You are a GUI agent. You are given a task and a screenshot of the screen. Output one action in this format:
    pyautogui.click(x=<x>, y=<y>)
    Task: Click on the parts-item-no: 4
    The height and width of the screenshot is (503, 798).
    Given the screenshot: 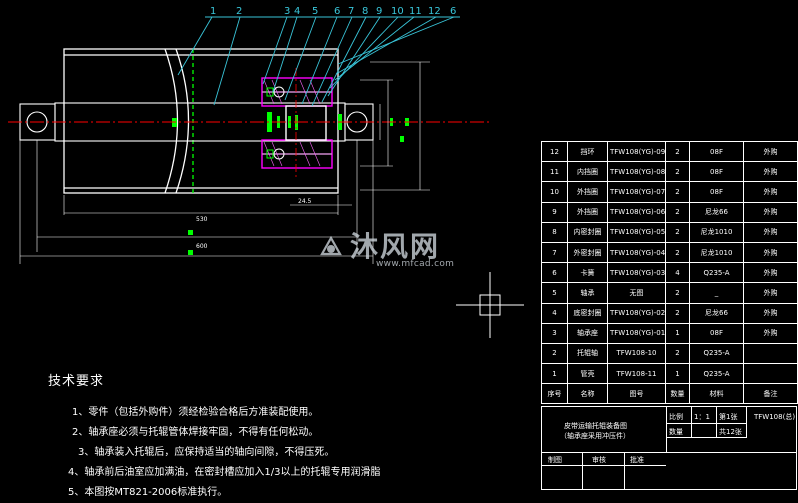 What is the action you would take?
    pyautogui.click(x=554, y=313)
    